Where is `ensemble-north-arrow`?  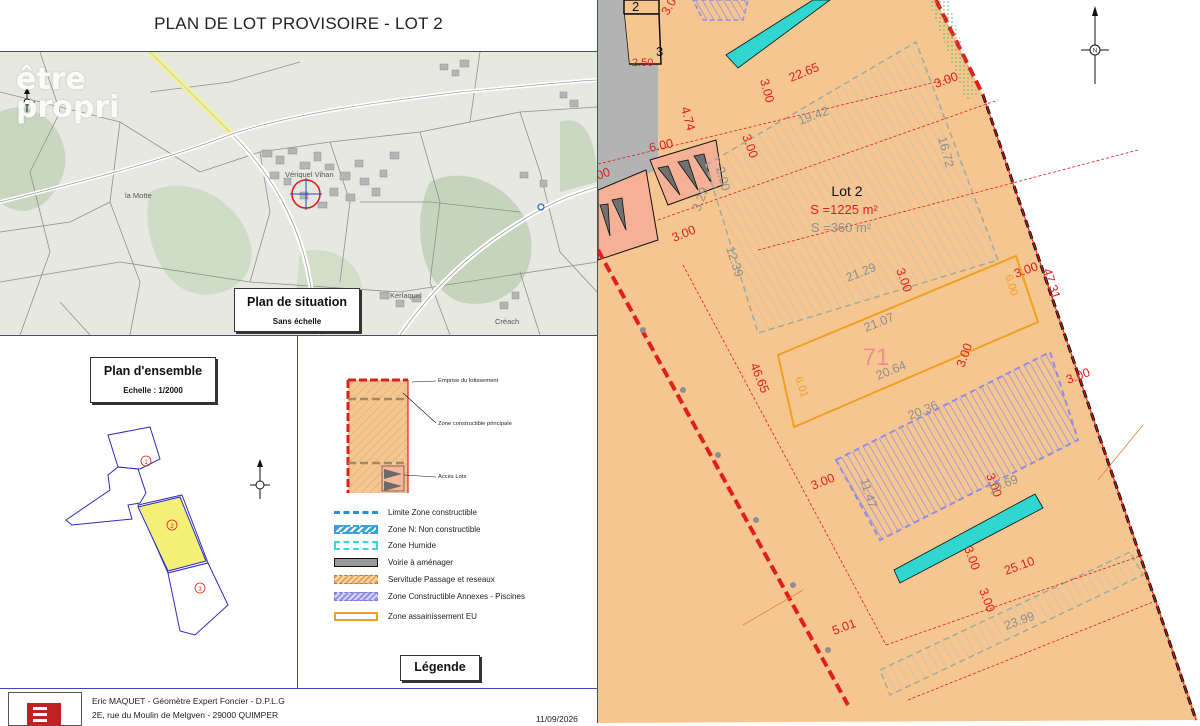
ensemble-north-arrow is located at coordinates (260, 479).